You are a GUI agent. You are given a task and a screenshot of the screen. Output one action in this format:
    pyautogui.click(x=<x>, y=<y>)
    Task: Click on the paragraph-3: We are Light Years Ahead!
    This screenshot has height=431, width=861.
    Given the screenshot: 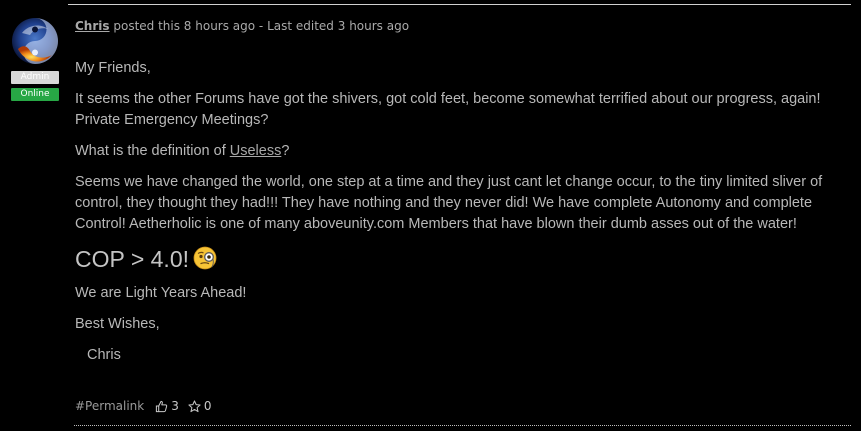 What is the action you would take?
    pyautogui.click(x=161, y=293)
    